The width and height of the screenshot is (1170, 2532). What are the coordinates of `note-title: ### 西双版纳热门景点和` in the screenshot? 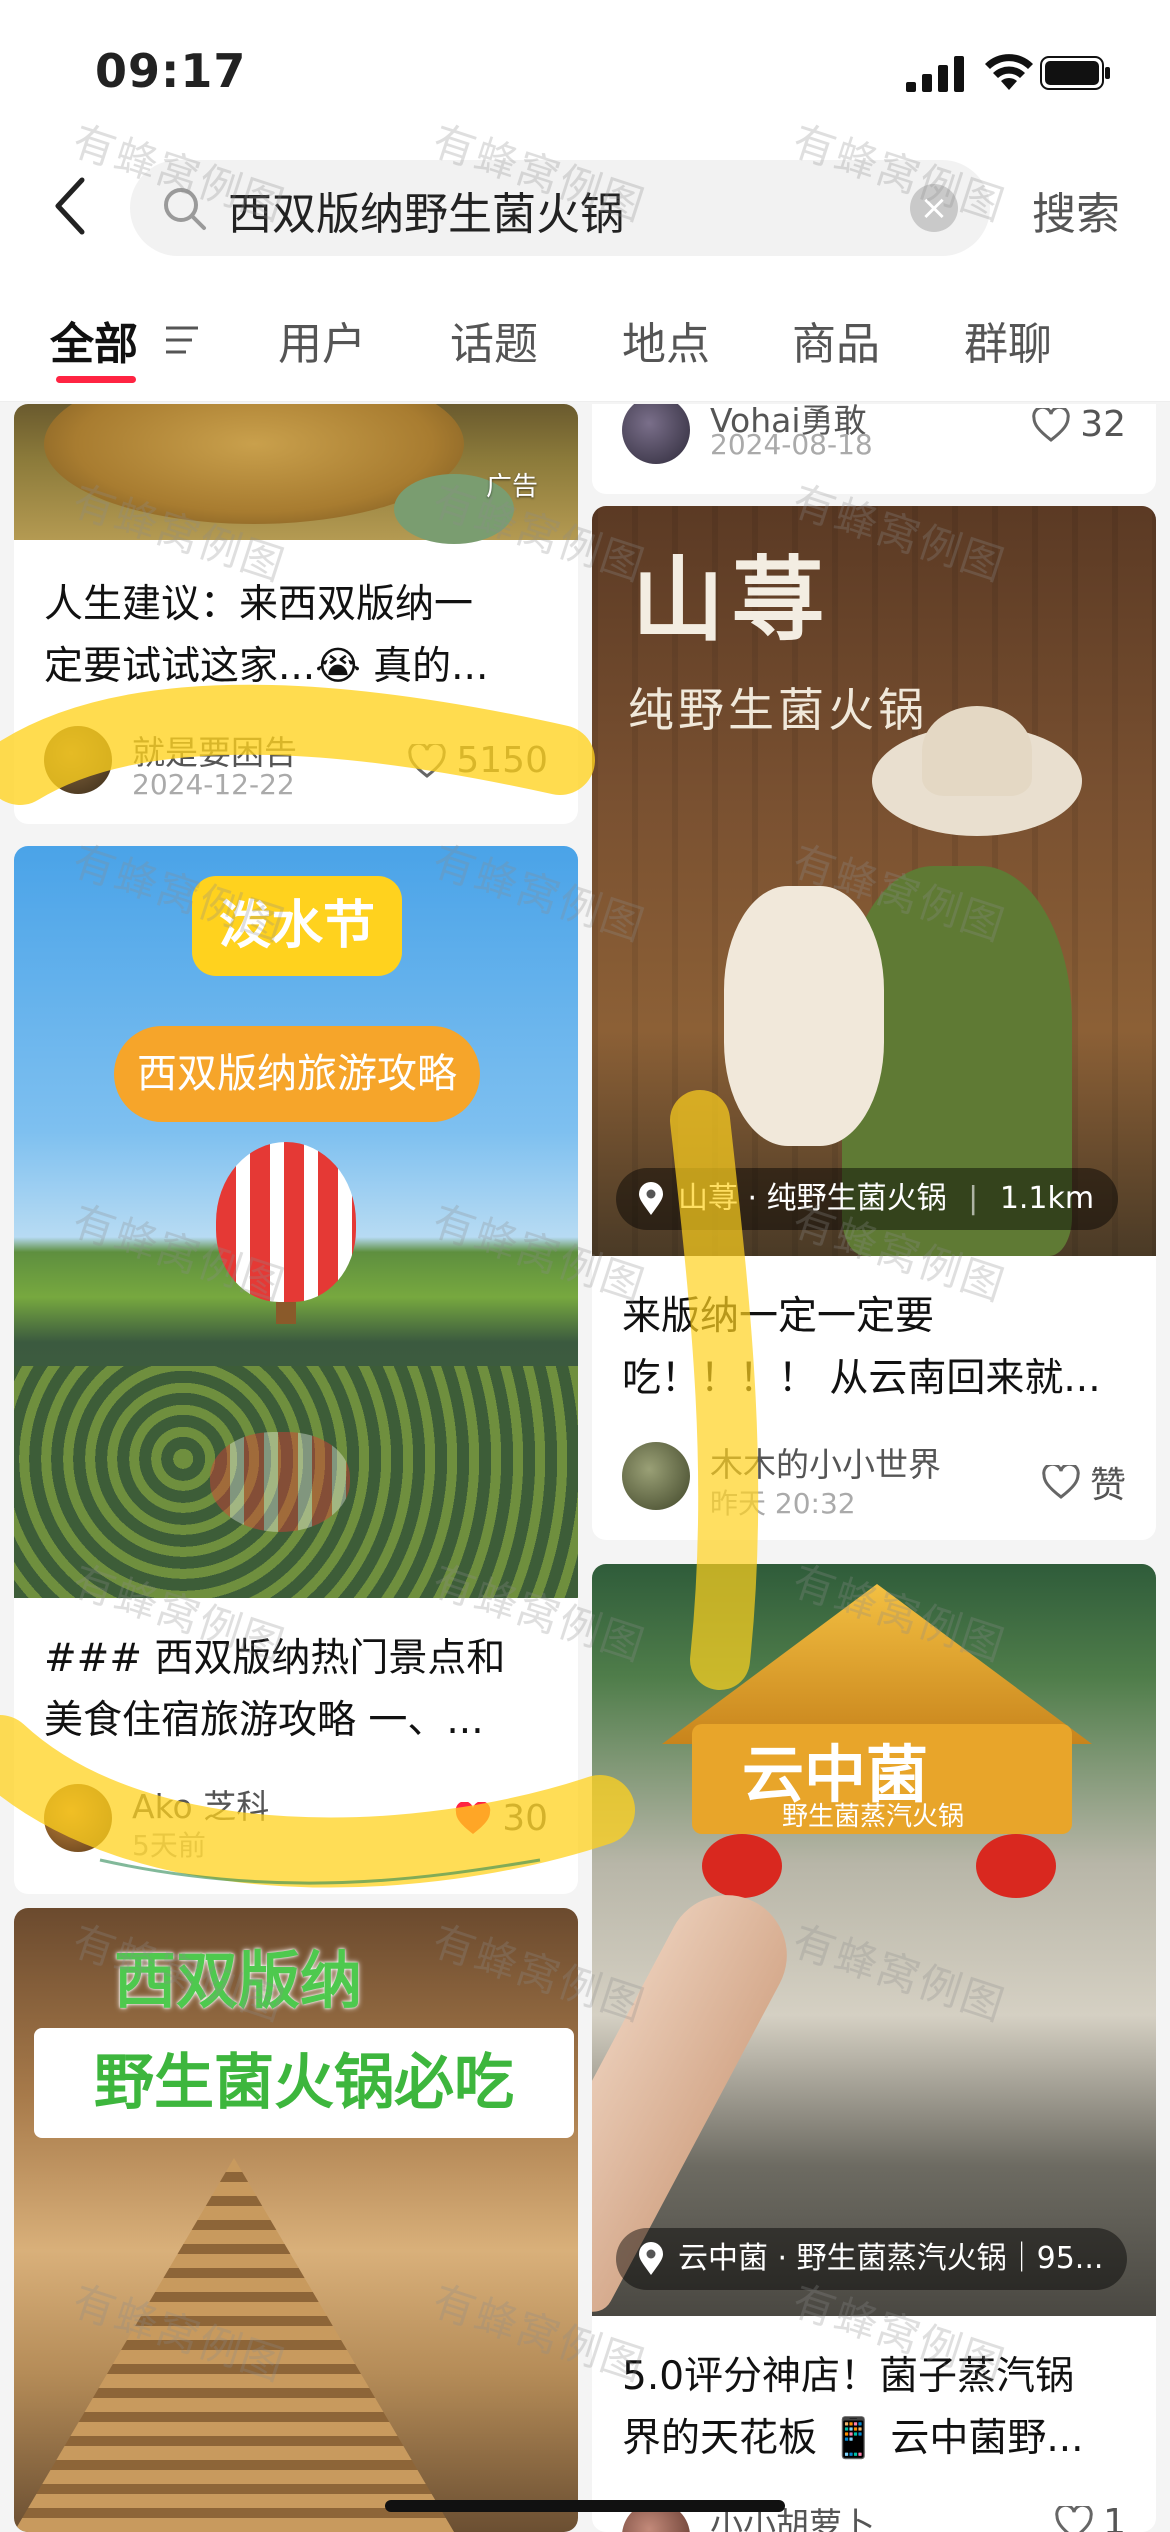 It's located at (275, 1658).